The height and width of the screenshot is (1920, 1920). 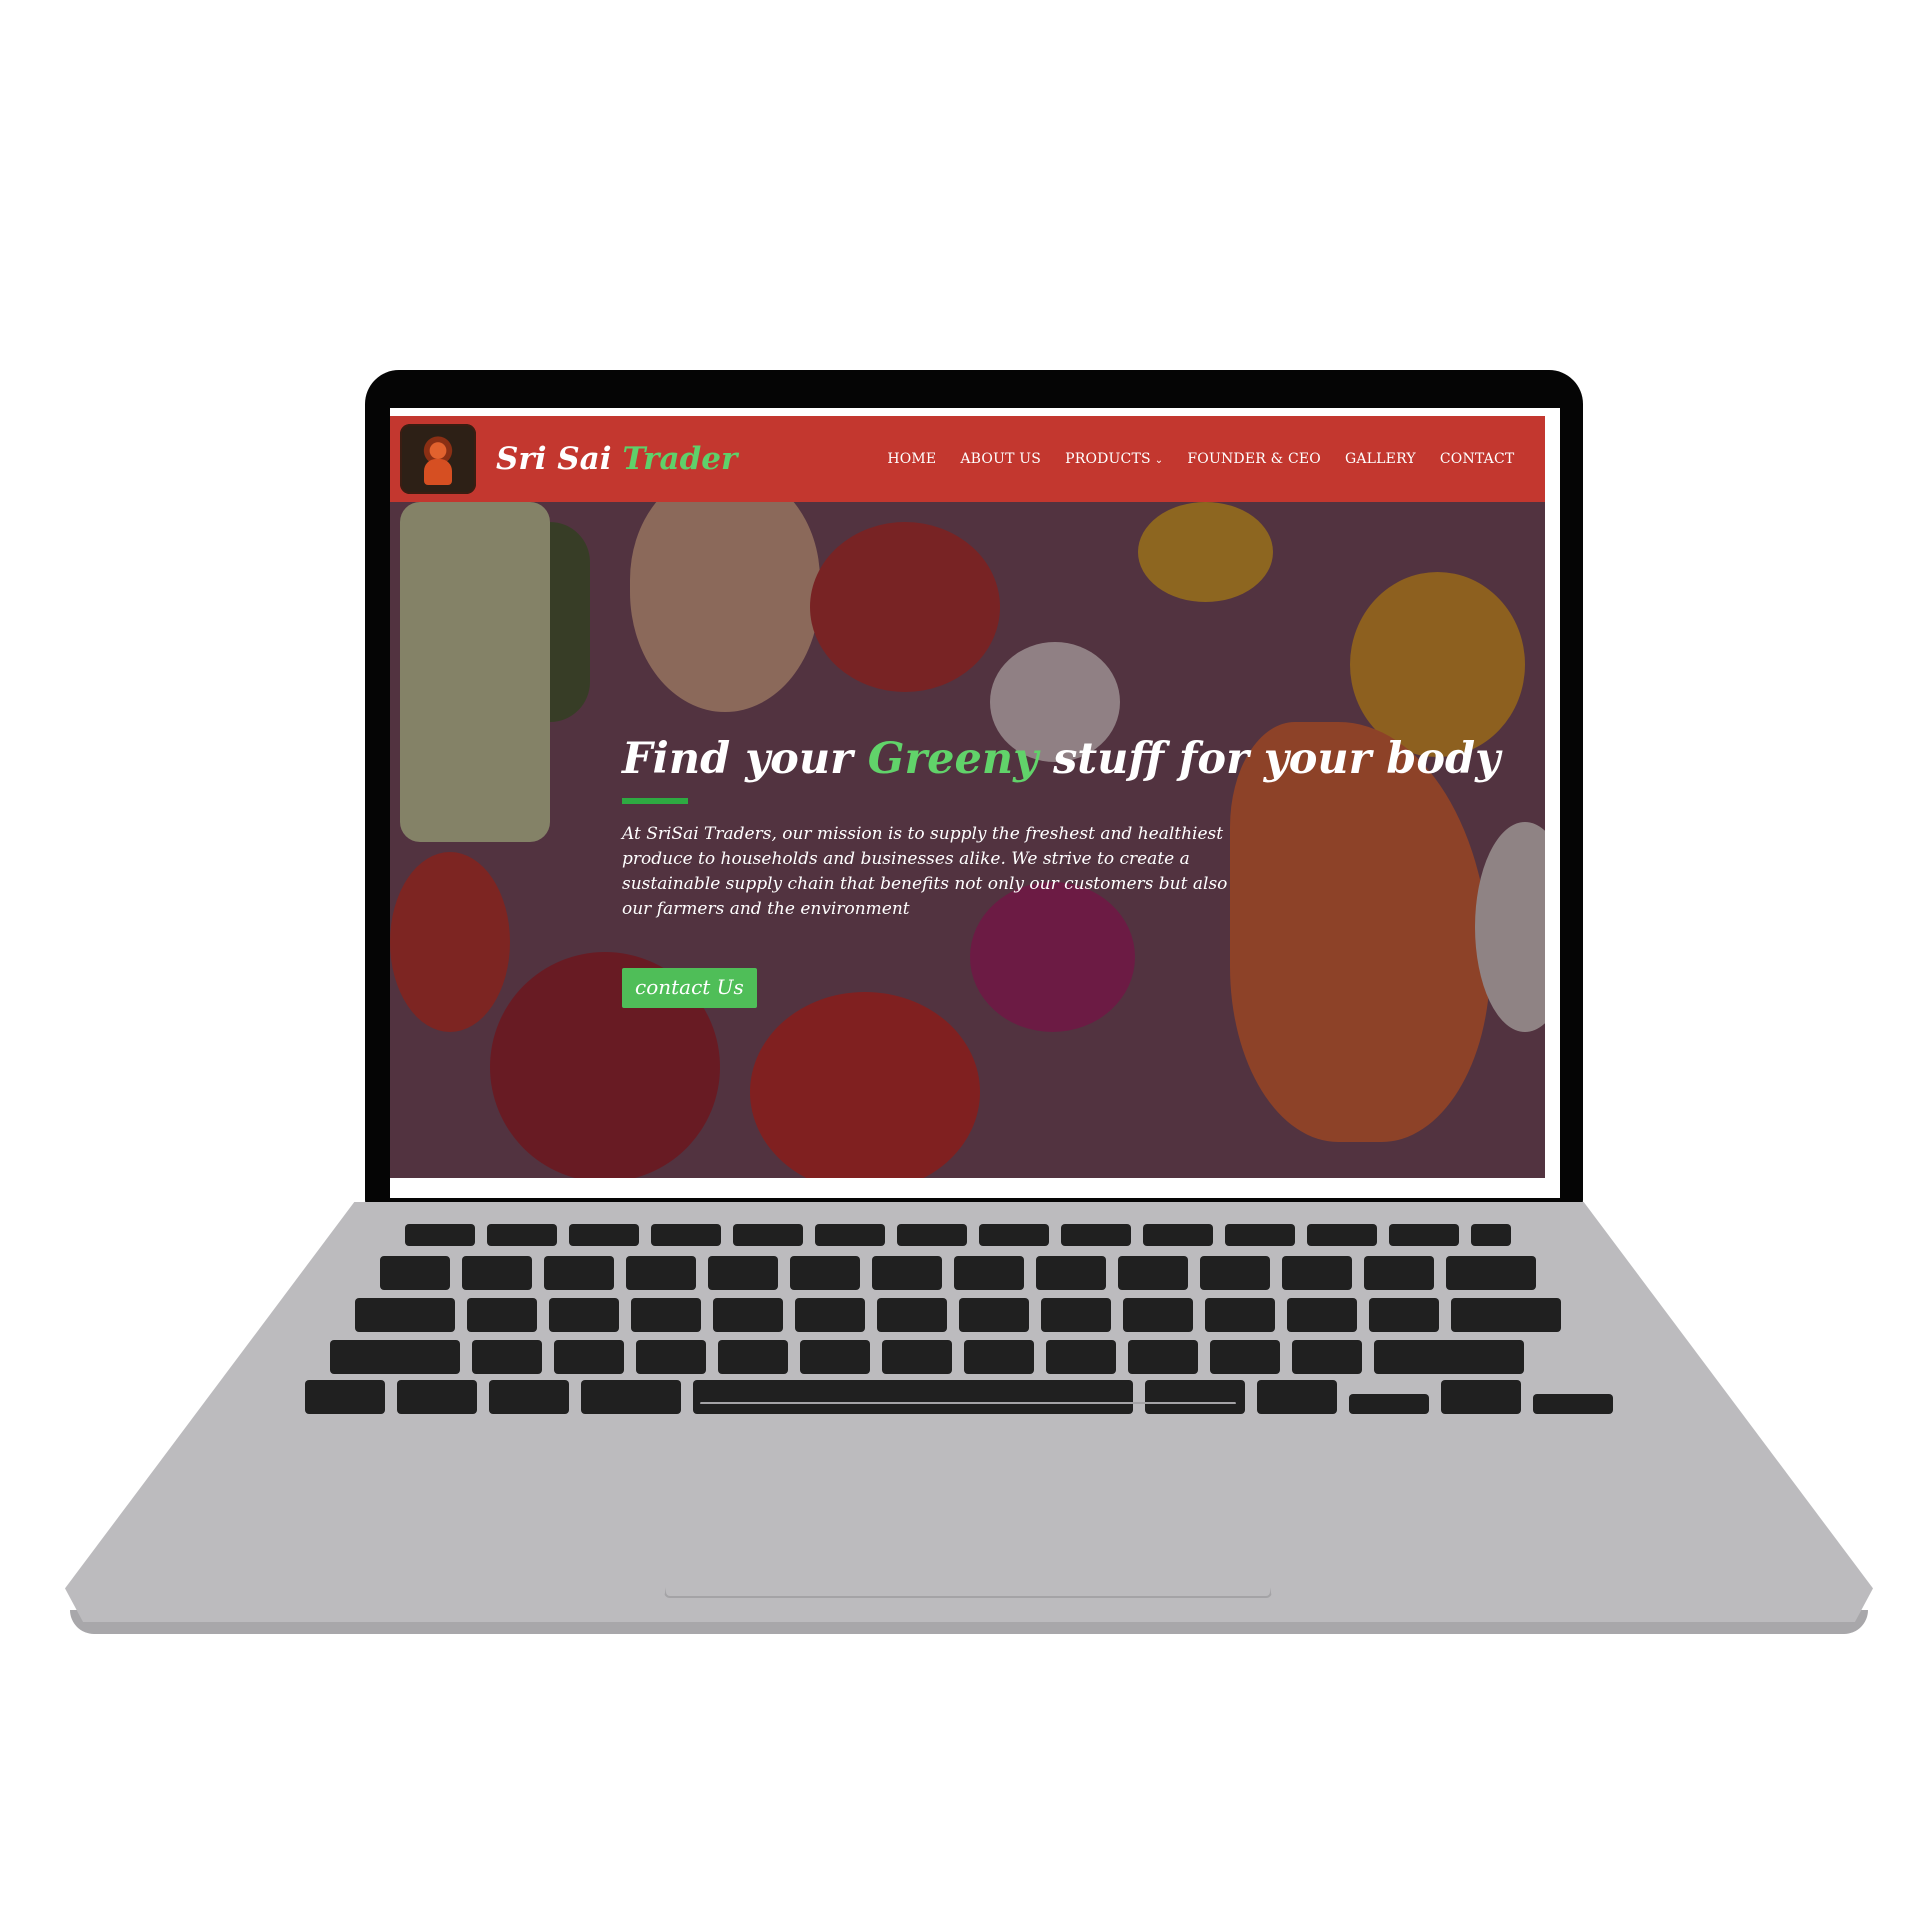 What do you see at coordinates (911, 459) in the screenshot?
I see `nav-home: HOME` at bounding box center [911, 459].